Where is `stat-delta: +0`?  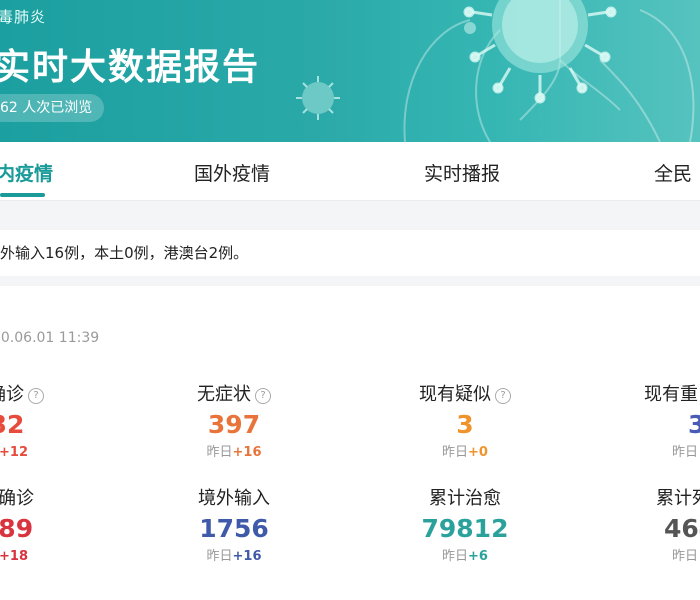
stat-delta: +0 is located at coordinates (478, 452).